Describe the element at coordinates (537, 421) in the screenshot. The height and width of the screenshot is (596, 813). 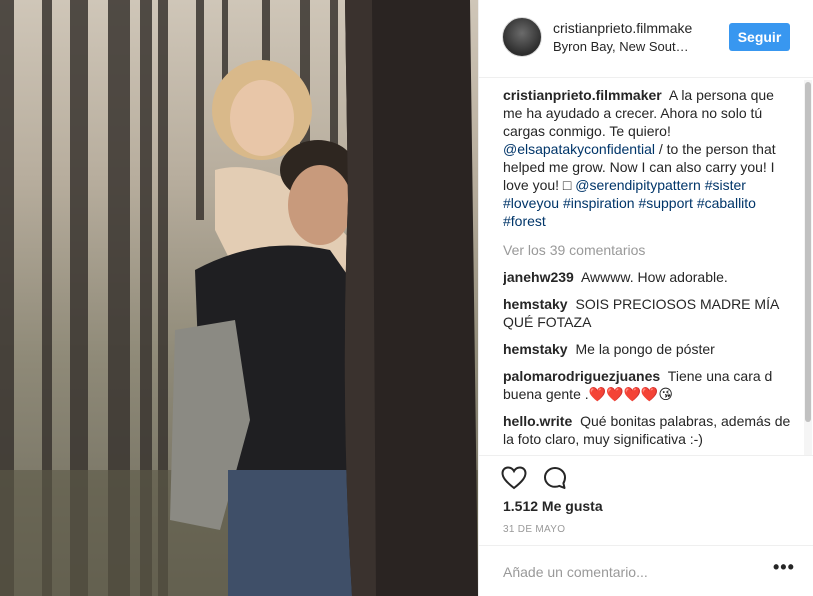
I see `comment-username: hello.write` at that location.